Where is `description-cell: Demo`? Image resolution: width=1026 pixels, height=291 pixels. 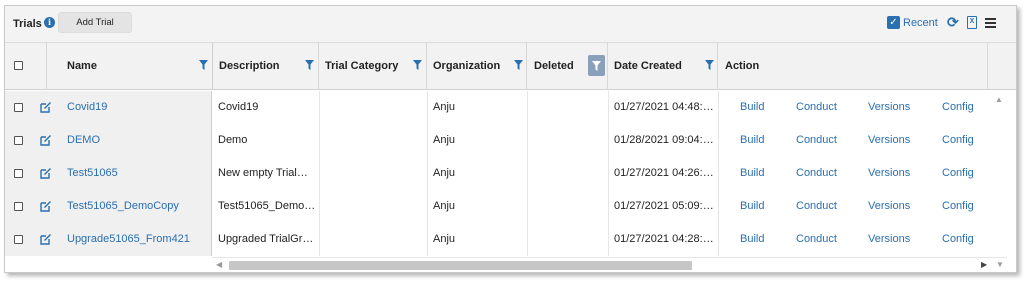 description-cell: Demo is located at coordinates (233, 140).